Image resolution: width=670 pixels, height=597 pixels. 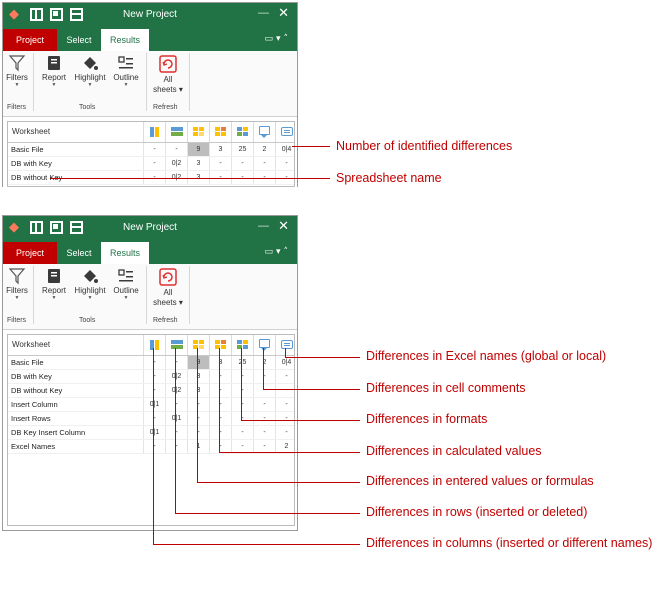 I want to click on table-row: DB without Key-0|23----, so click(x=151, y=391).